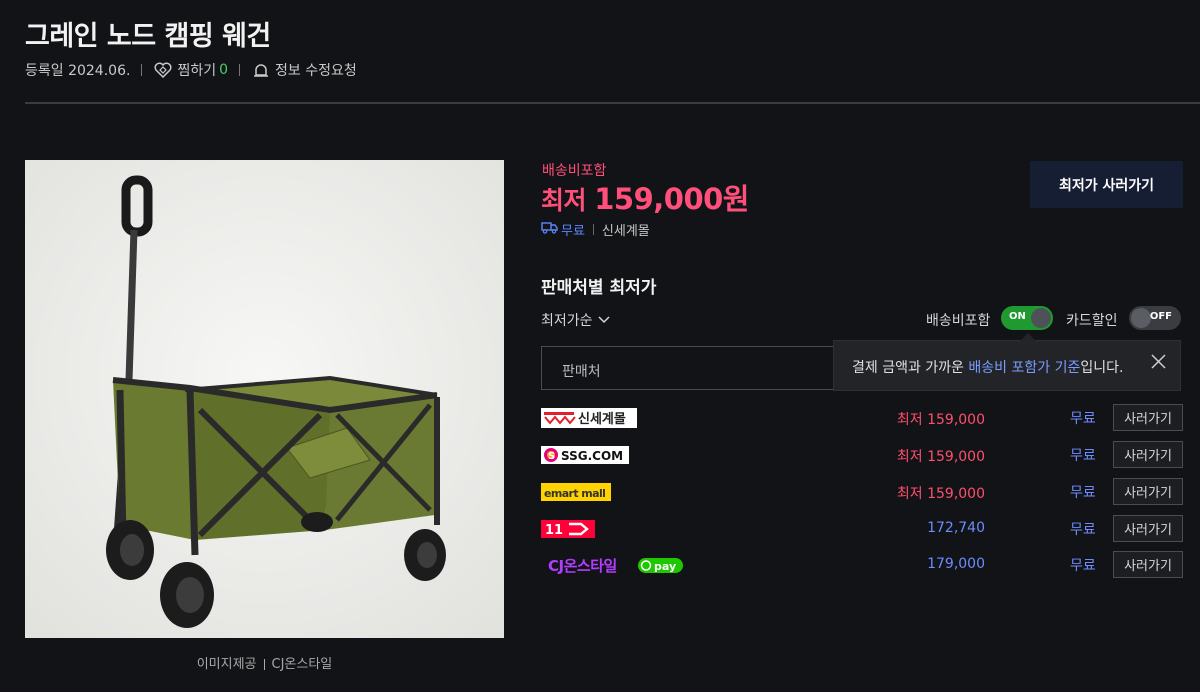 This screenshot has height=692, width=1200. What do you see at coordinates (551, 456) in the screenshot?
I see `svg-text: S` at bounding box center [551, 456].